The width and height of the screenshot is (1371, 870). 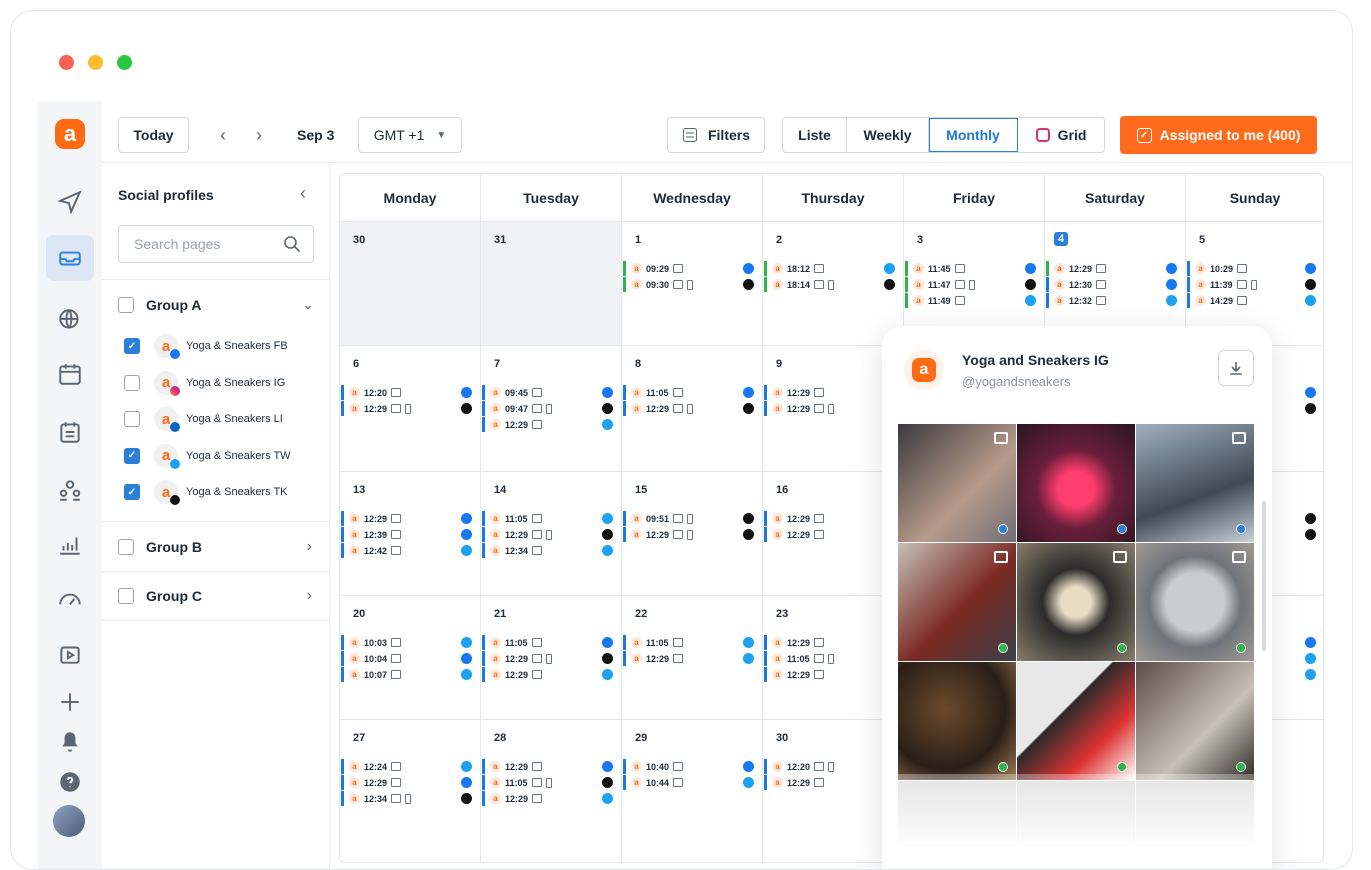 What do you see at coordinates (70, 782) in the screenshot?
I see `rail-help` at bounding box center [70, 782].